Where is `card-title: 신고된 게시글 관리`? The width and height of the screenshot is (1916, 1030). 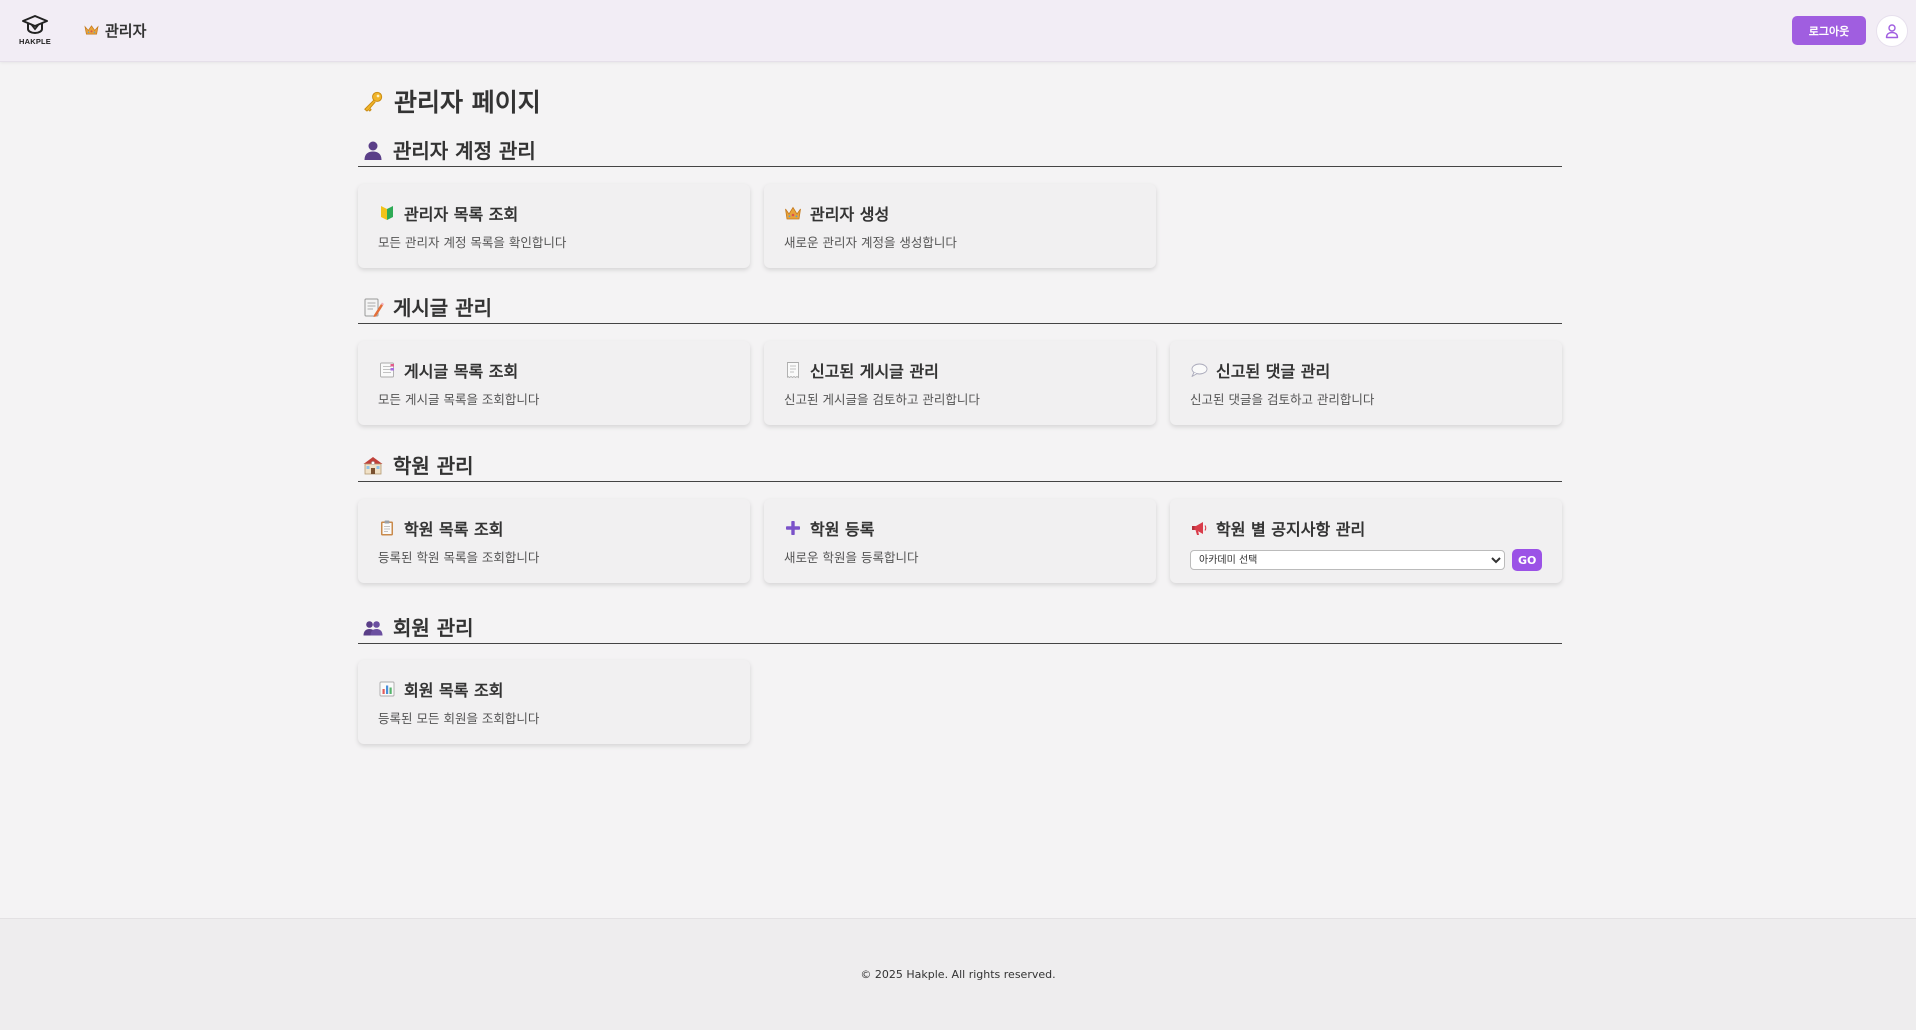 card-title: 신고된 게시글 관리 is located at coordinates (960, 370).